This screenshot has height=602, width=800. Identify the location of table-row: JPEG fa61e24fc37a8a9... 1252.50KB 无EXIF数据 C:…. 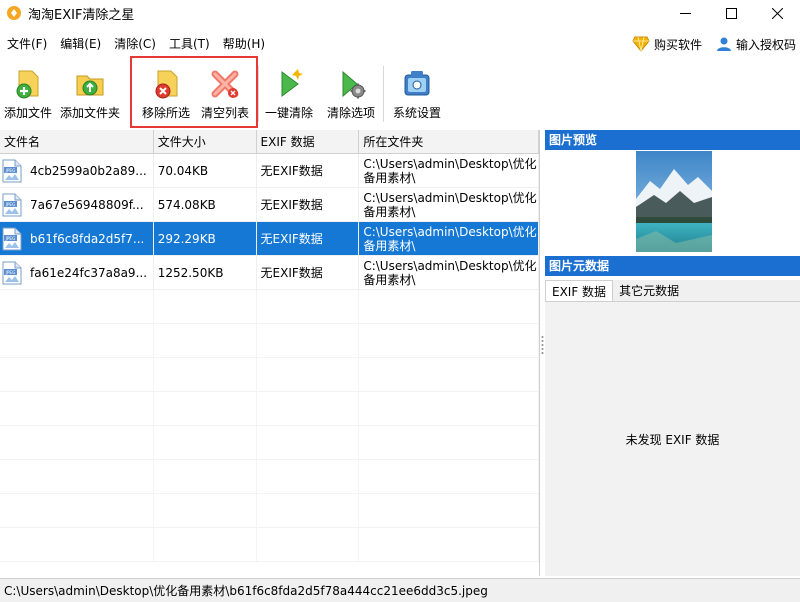
(269, 273).